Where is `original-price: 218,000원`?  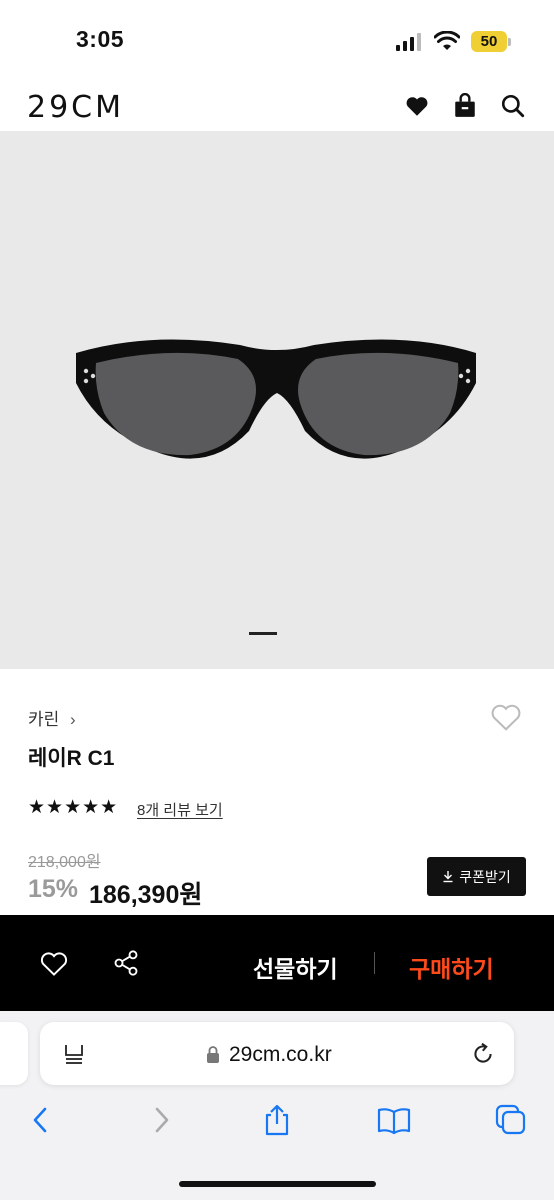 original-price: 218,000원 is located at coordinates (64, 862).